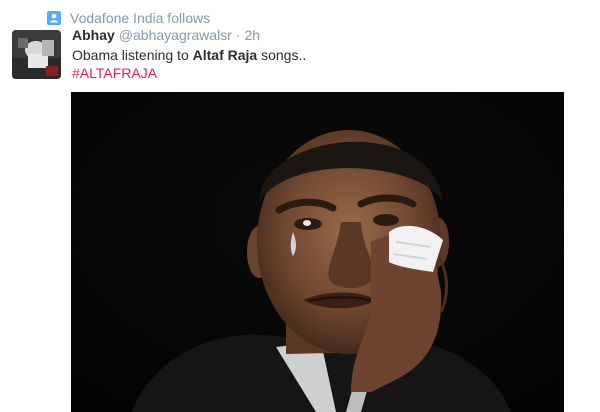  I want to click on tweet-header: Abhay @abhayagrawalsr · 2h, so click(166, 37).